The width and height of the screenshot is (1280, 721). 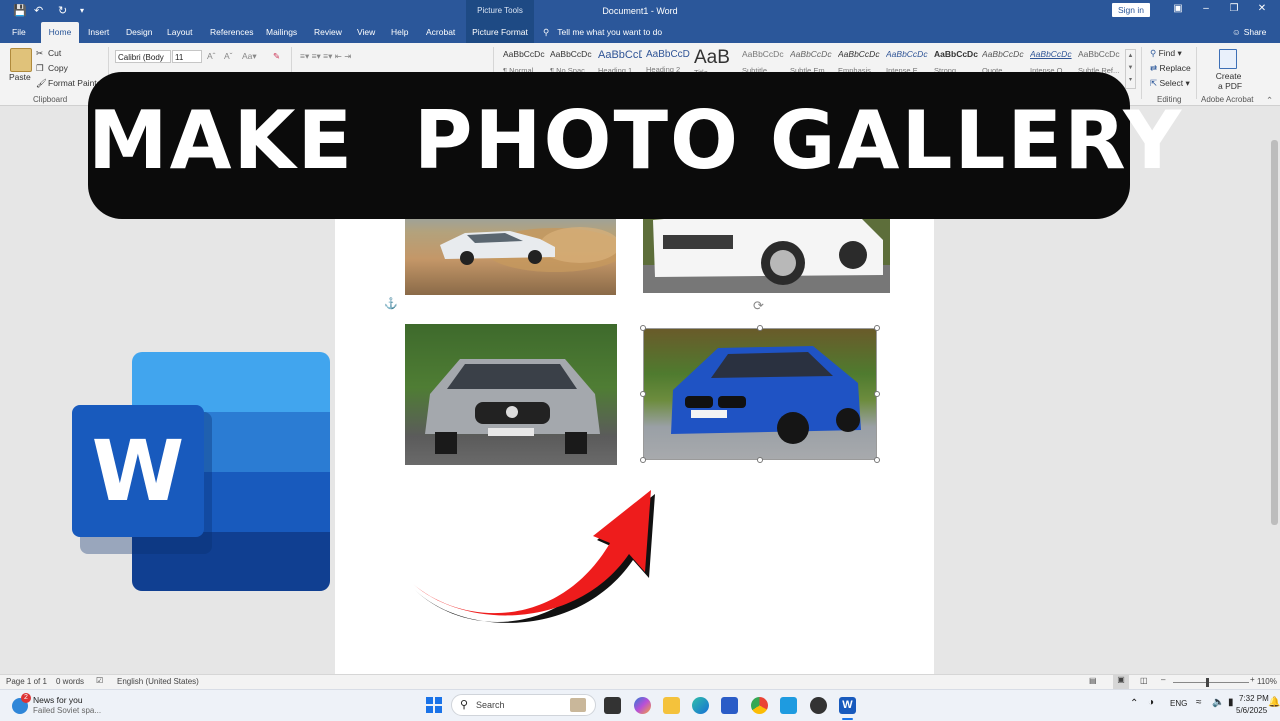 What do you see at coordinates (1267, 681) in the screenshot?
I see `zoom-level: 110%` at bounding box center [1267, 681].